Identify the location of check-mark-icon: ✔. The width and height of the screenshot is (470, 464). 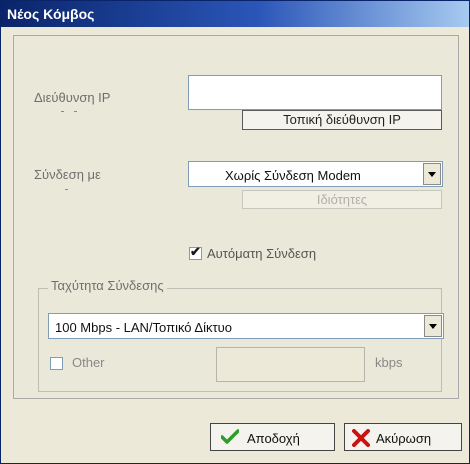
(195, 251).